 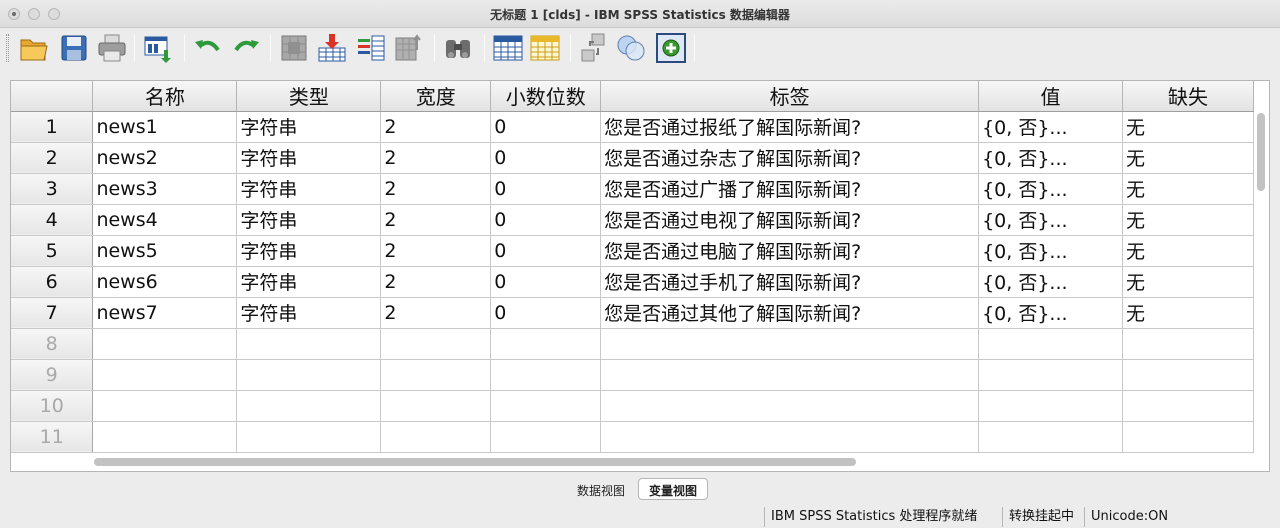 What do you see at coordinates (52, 406) in the screenshot?
I see `row-number: 10` at bounding box center [52, 406].